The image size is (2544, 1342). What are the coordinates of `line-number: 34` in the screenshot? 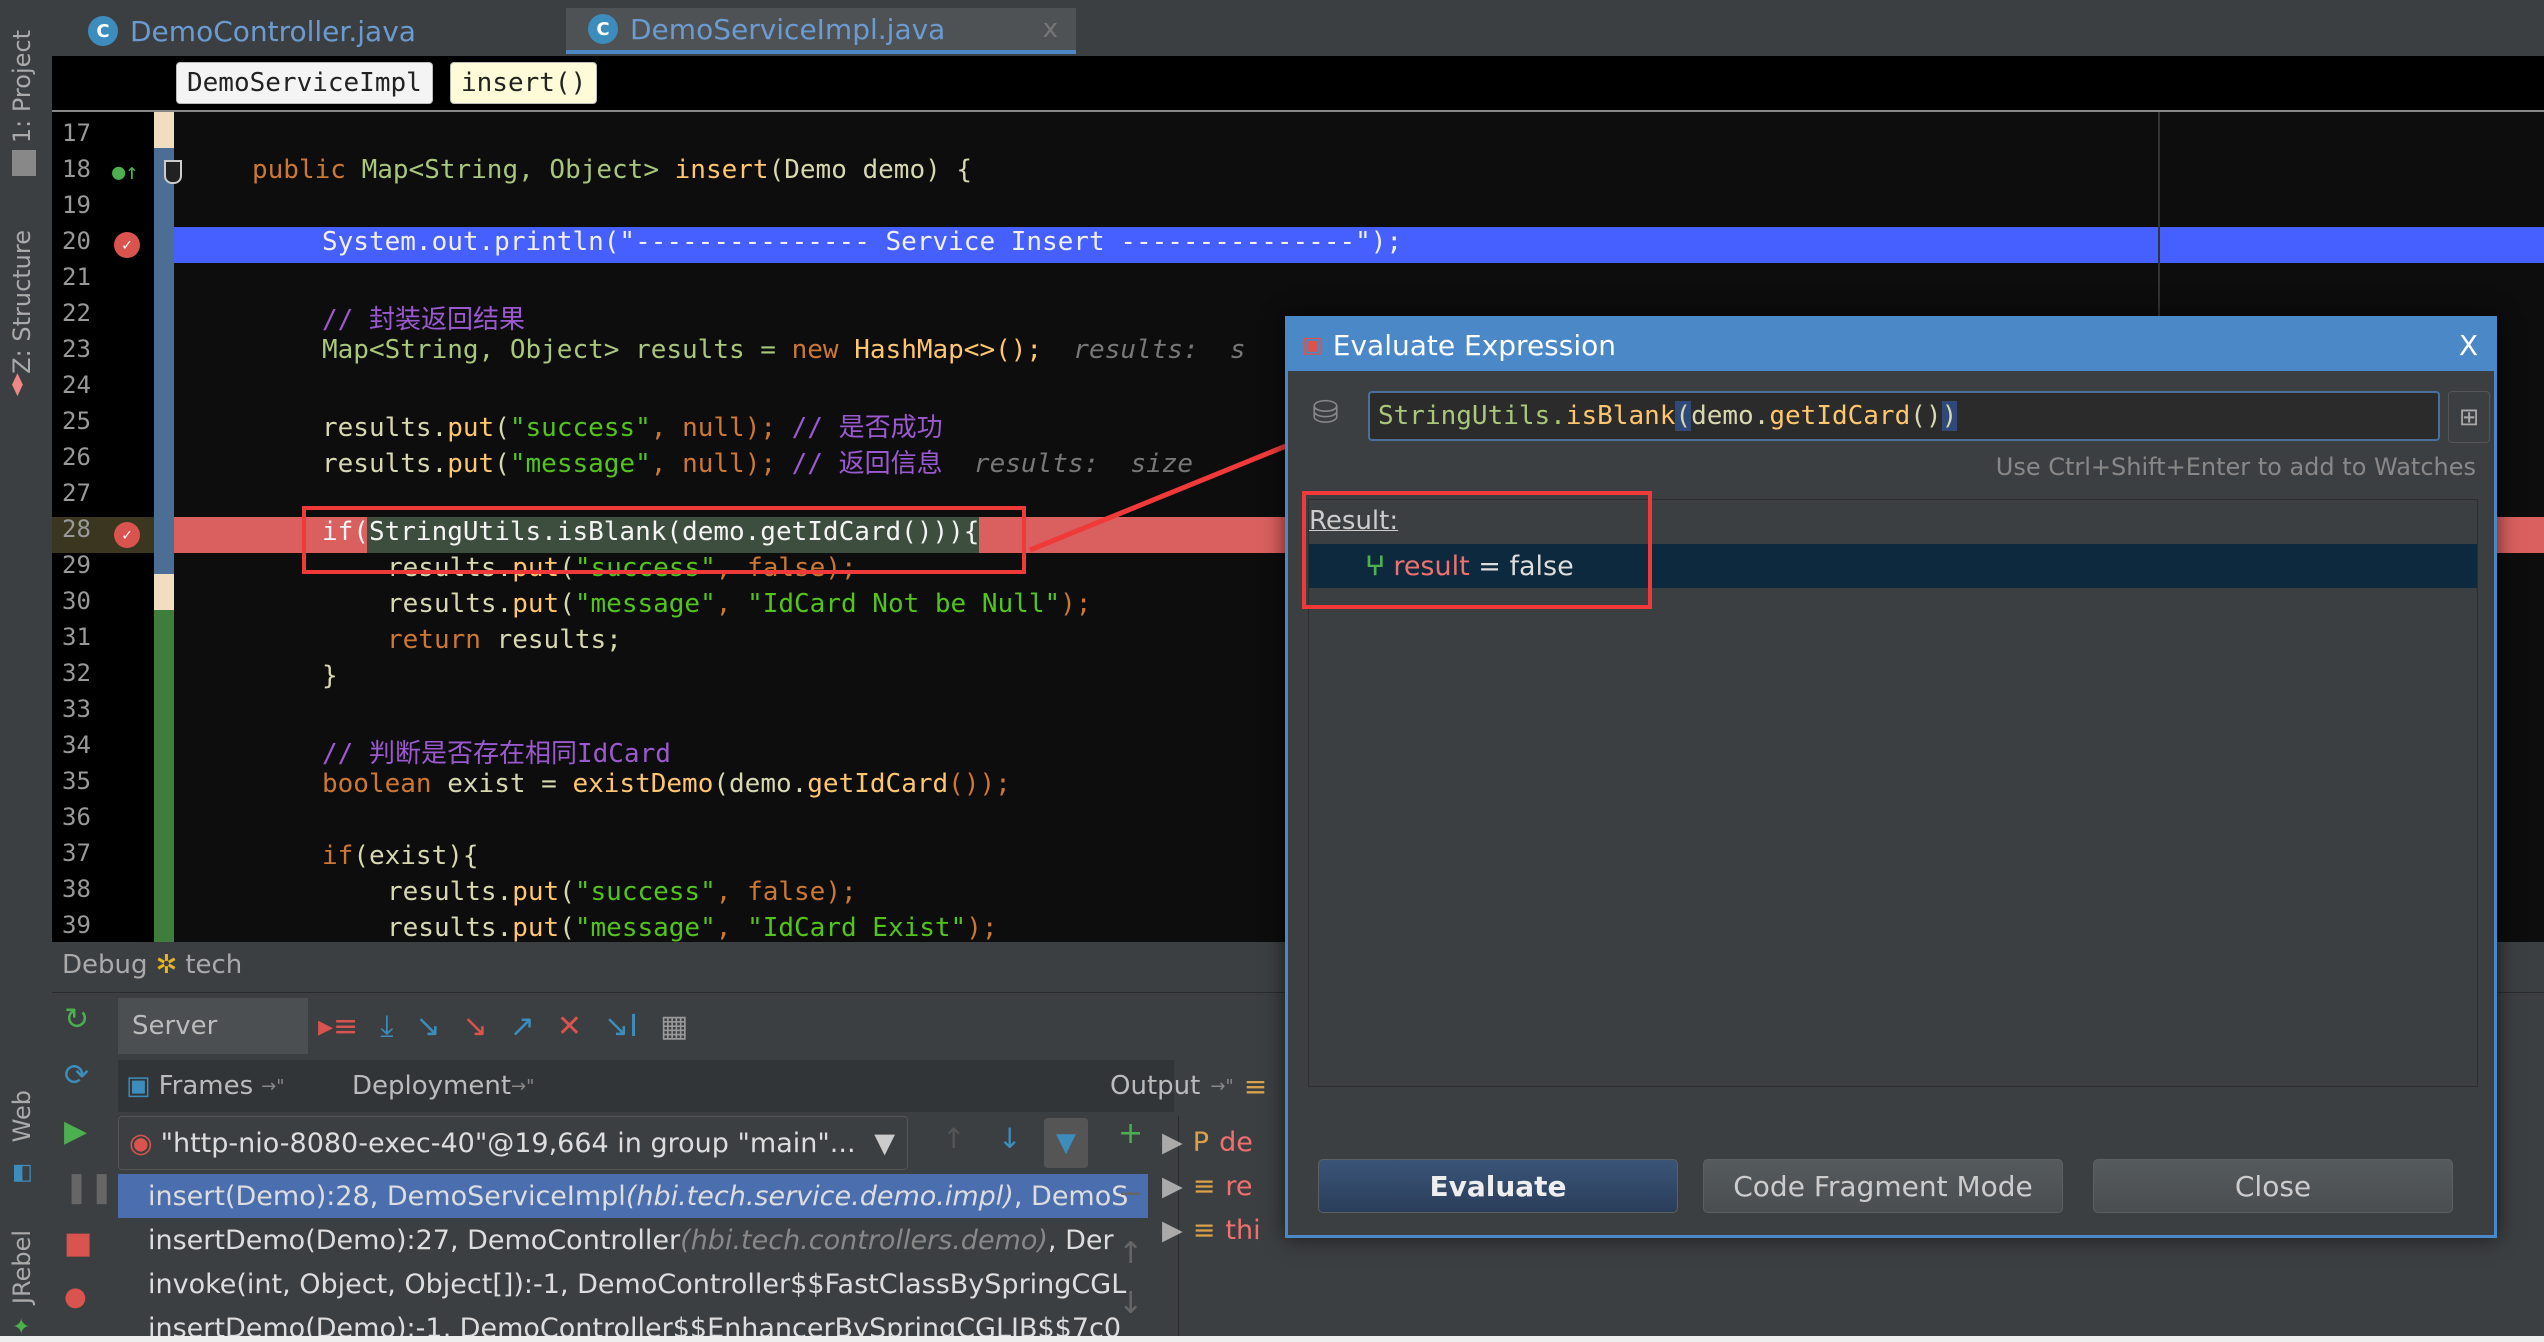 It's located at (76, 745).